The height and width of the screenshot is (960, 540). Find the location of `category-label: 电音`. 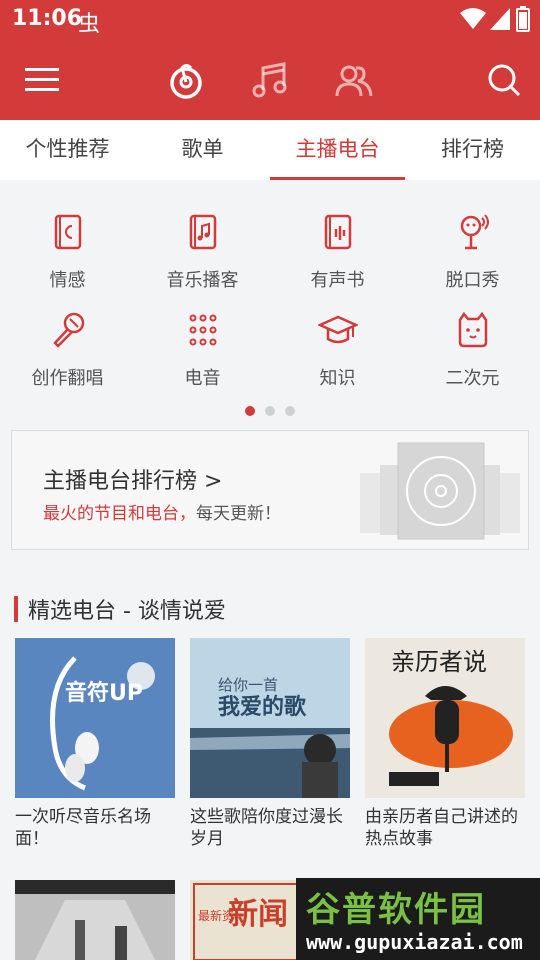

category-label: 电音 is located at coordinates (202, 378).